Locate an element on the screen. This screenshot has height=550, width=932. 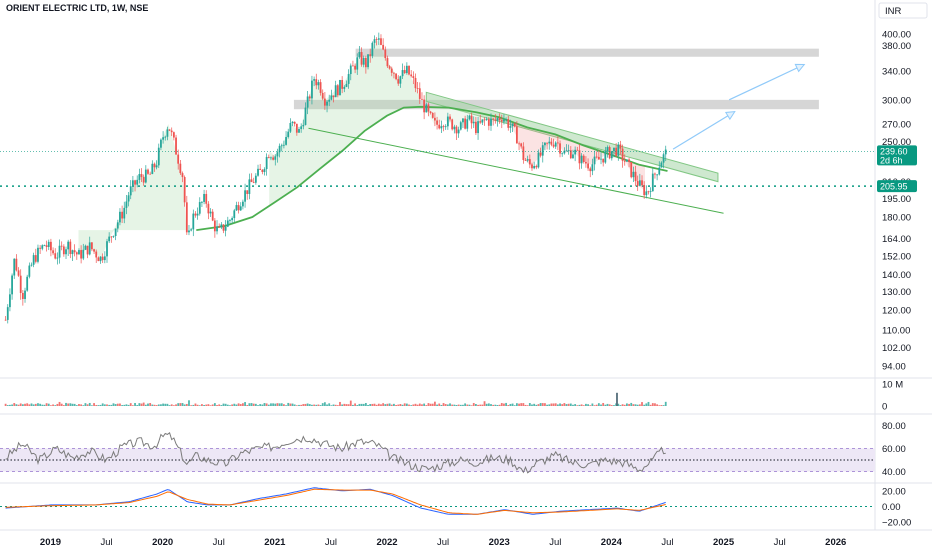
time-tick-label: 2025 is located at coordinates (724, 542).